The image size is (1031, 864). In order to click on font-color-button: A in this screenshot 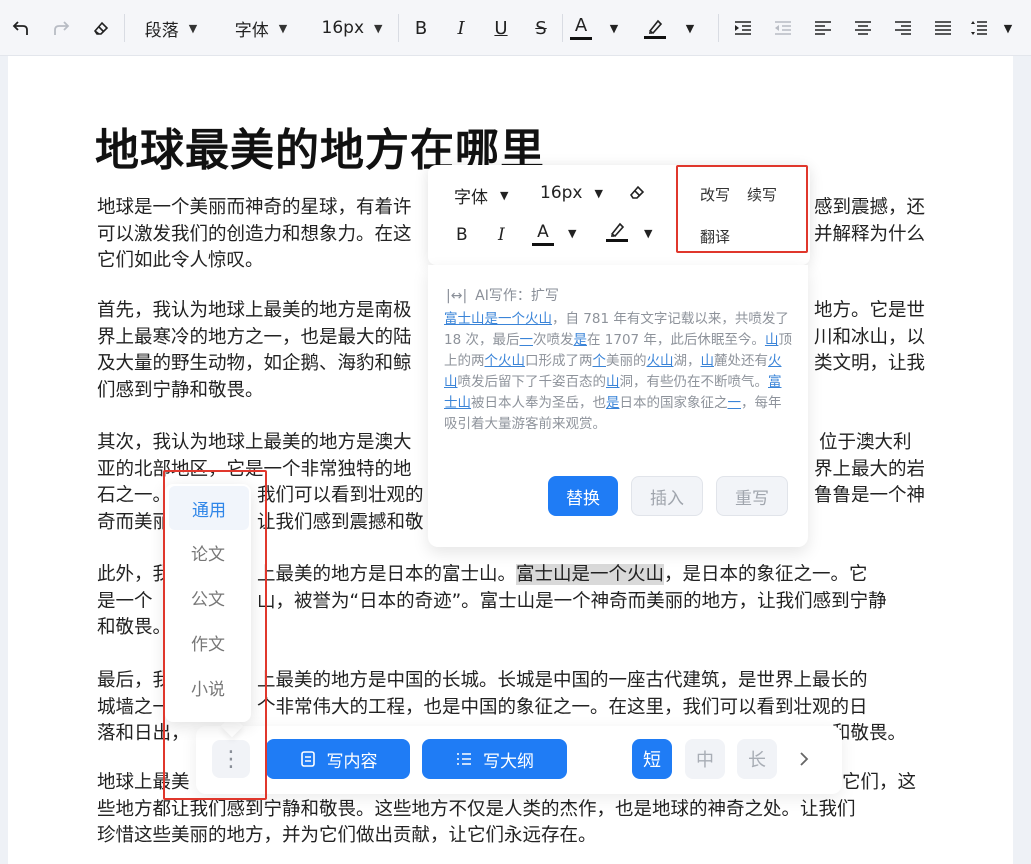, I will do `click(581, 28)`.